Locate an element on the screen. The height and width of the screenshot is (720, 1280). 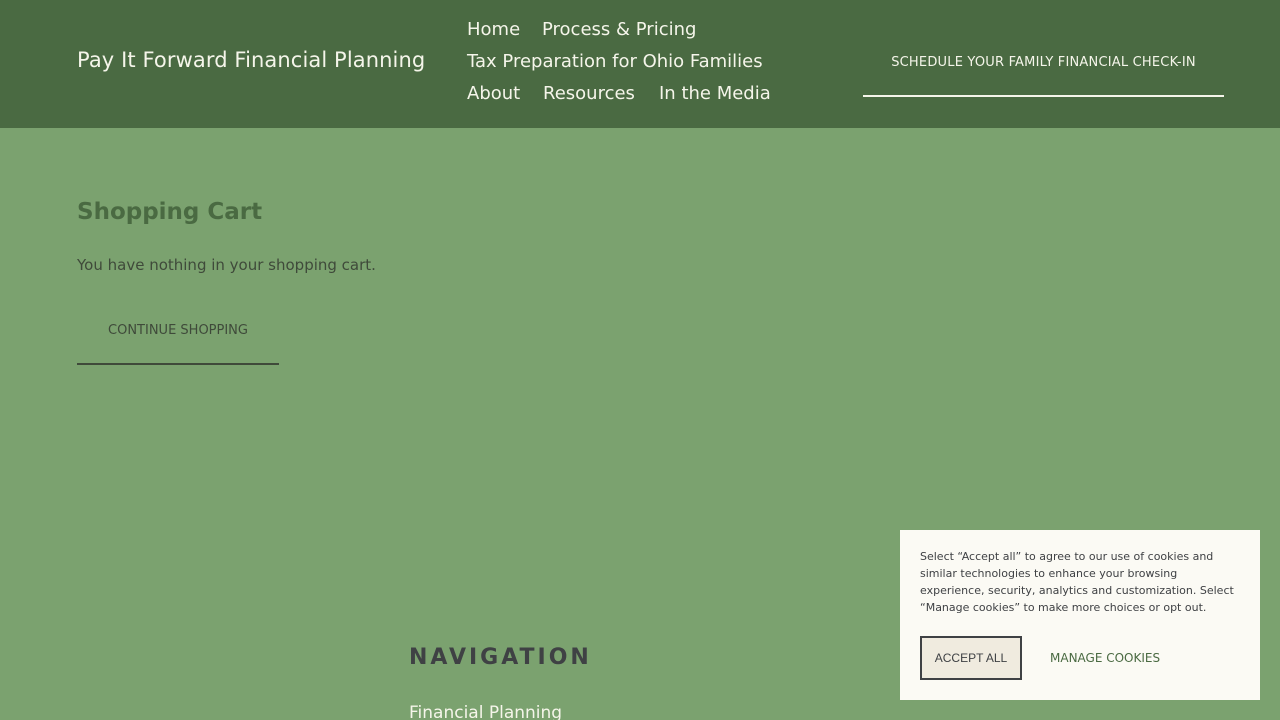
accept-all-cookies-button: ACCEPT ALL is located at coordinates (971, 658).